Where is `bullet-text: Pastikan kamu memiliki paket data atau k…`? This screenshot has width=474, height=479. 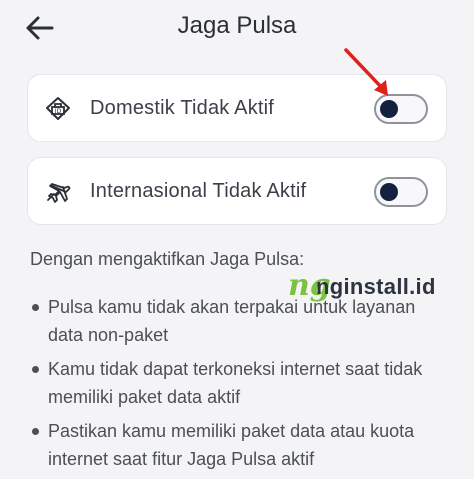 bullet-text: Pastikan kamu memiliki paket data atau k… is located at coordinates (231, 445).